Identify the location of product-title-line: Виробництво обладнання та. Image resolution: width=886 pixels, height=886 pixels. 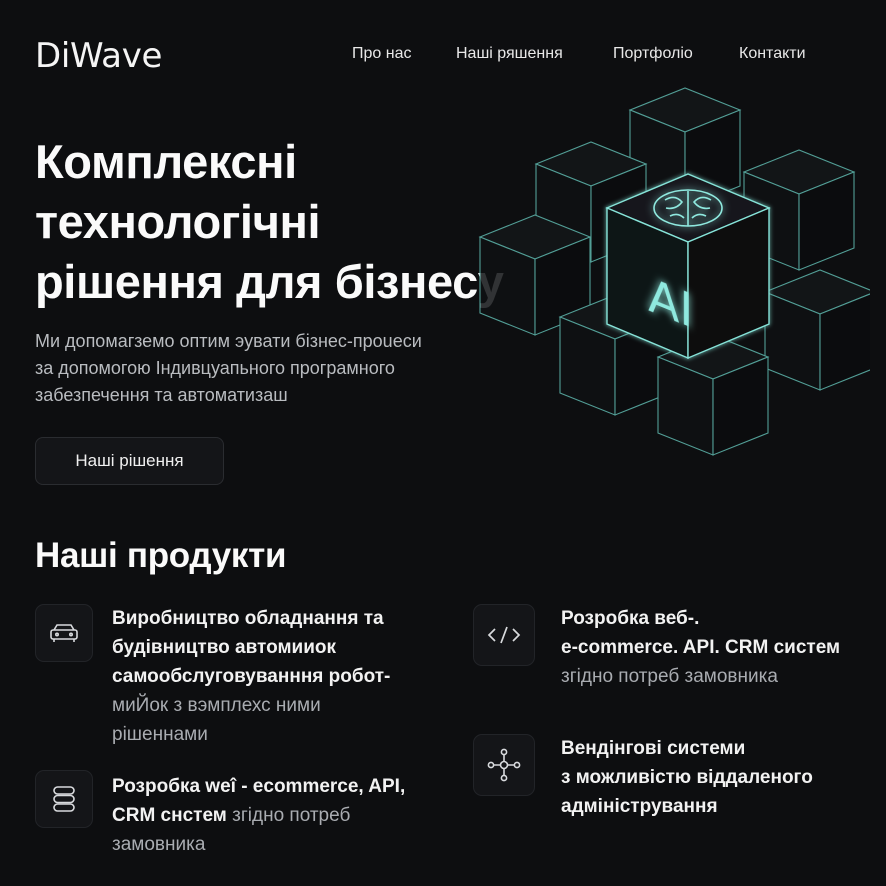
(248, 618).